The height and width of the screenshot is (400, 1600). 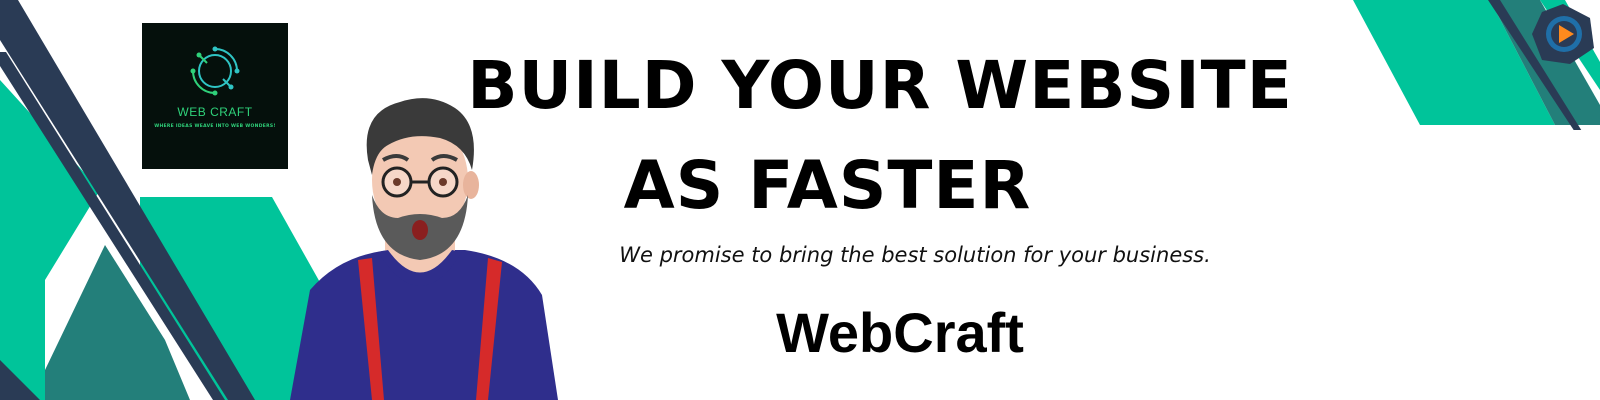 What do you see at coordinates (215, 71) in the screenshot?
I see `circuit-emblem-icon` at bounding box center [215, 71].